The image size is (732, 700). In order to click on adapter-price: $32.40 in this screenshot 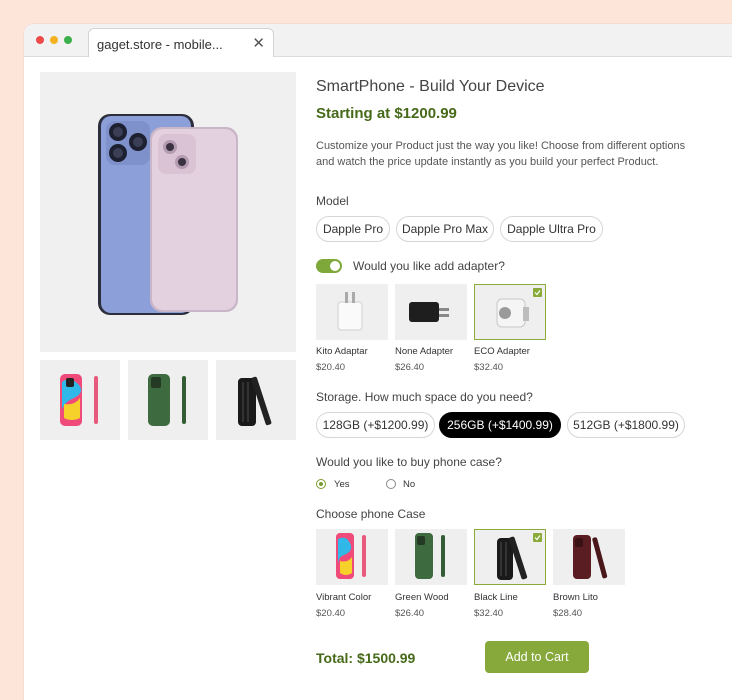, I will do `click(489, 367)`.